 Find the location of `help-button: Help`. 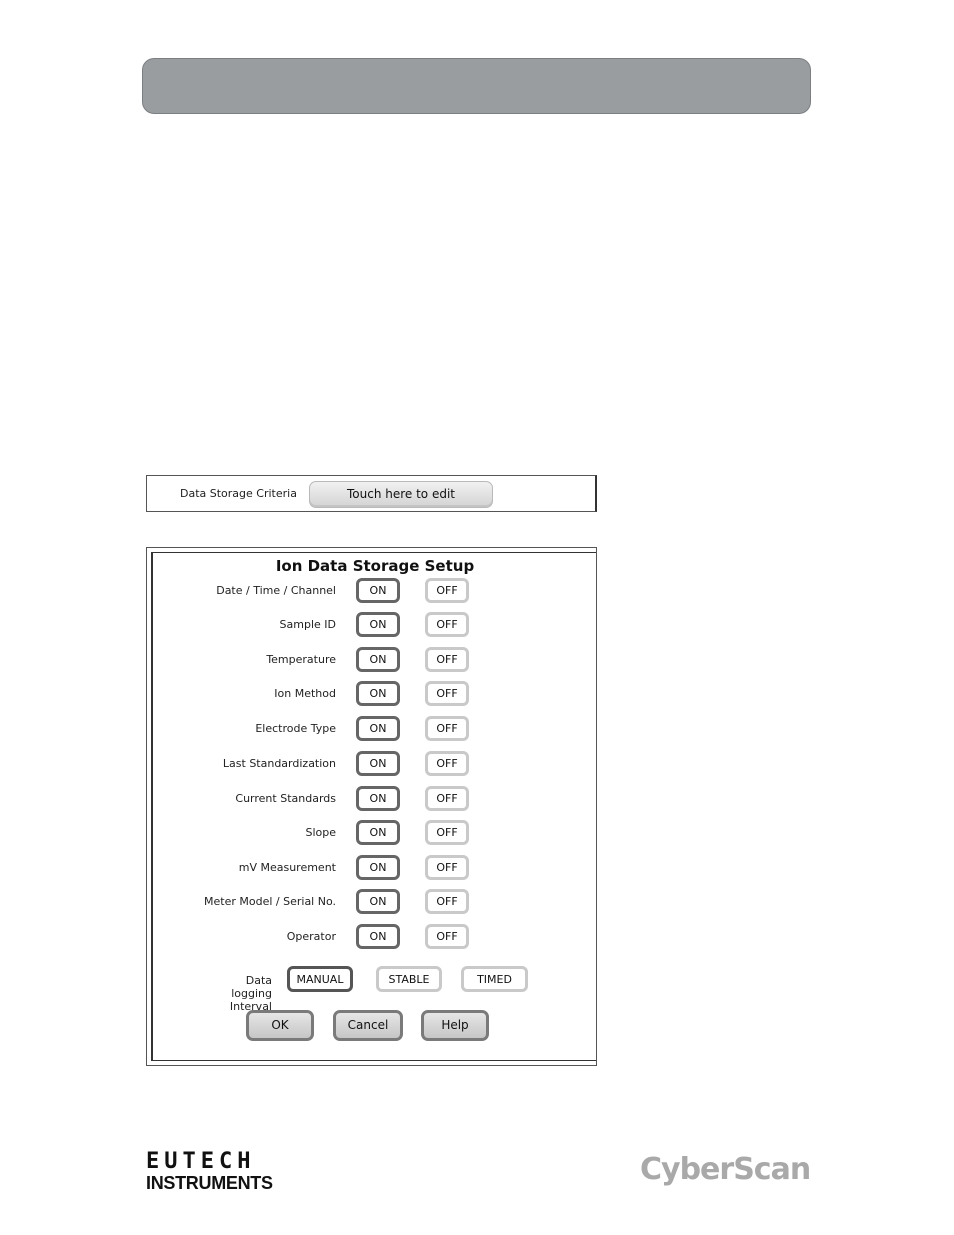

help-button: Help is located at coordinates (455, 1025).